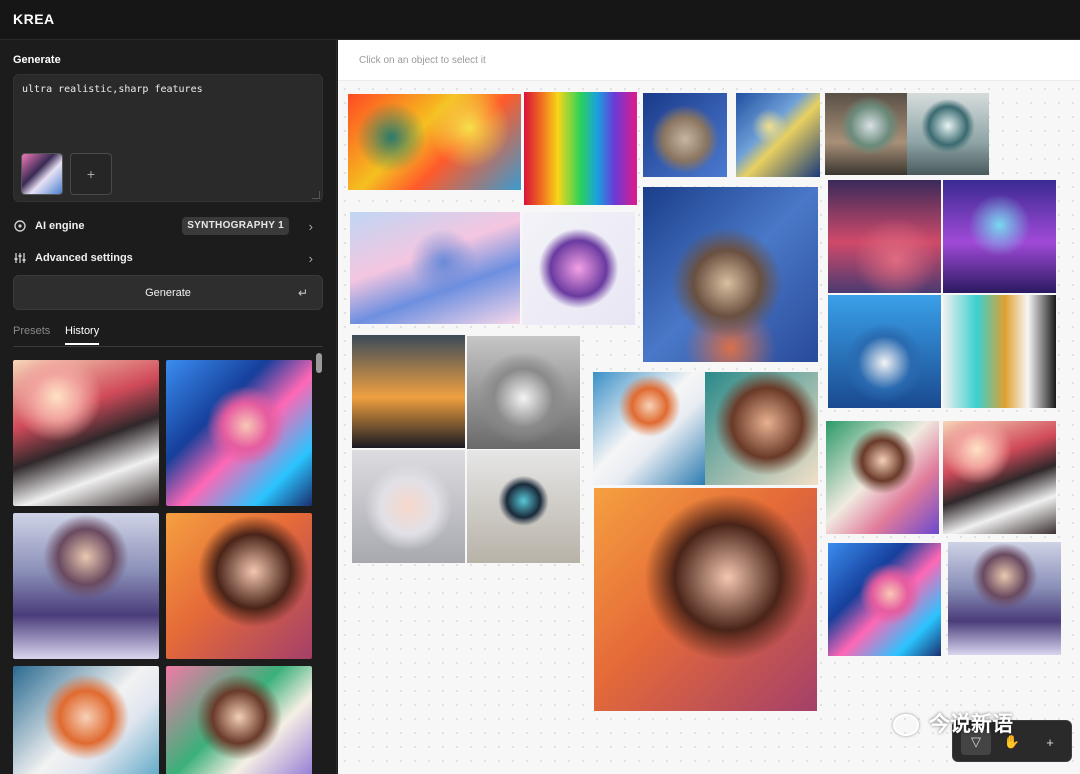 The height and width of the screenshot is (774, 1080). What do you see at coordinates (112, 89) in the screenshot?
I see `prompt-value: ultra realistic,sharp features` at bounding box center [112, 89].